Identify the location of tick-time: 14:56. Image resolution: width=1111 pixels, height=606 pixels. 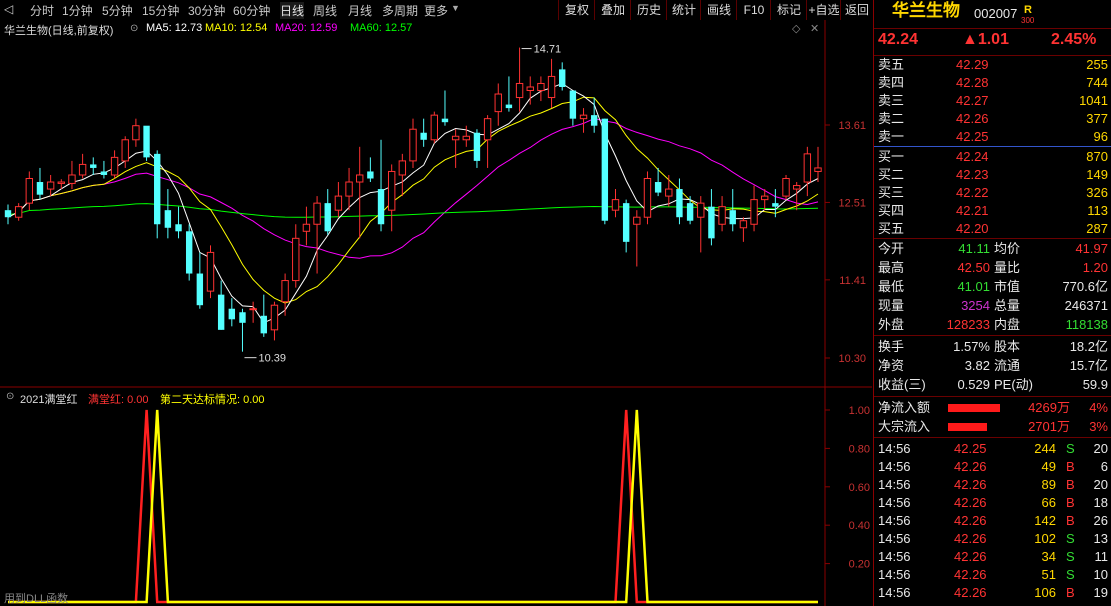
(894, 556).